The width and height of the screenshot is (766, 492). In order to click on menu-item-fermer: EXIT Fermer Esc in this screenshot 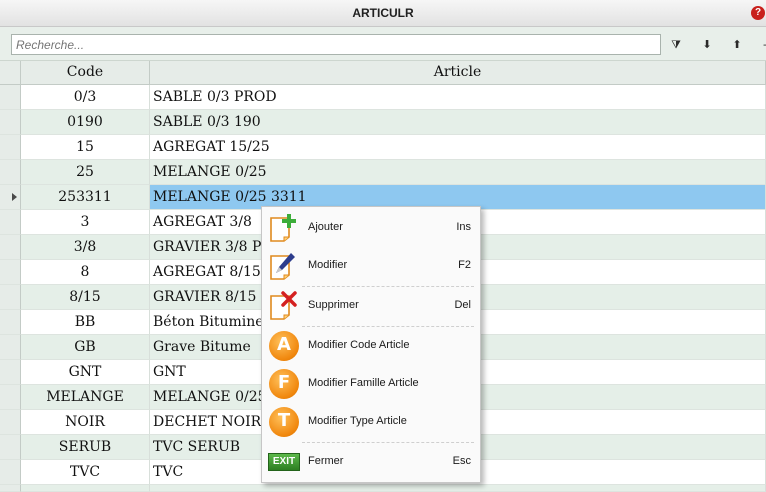, I will do `click(371, 462)`.